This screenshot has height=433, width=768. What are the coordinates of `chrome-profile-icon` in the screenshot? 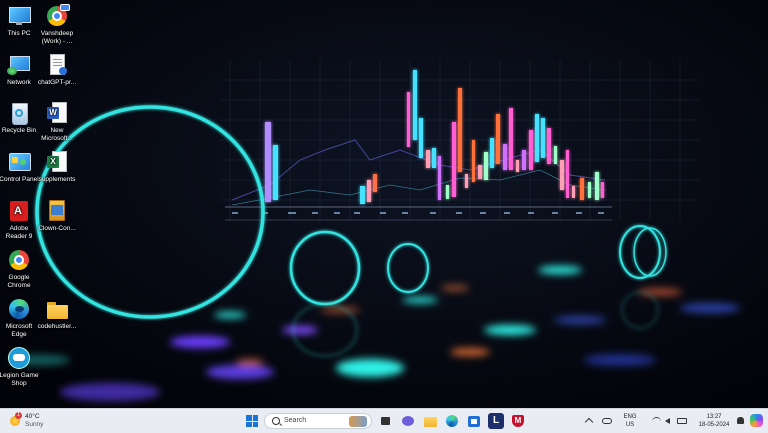 It's located at (57, 16).